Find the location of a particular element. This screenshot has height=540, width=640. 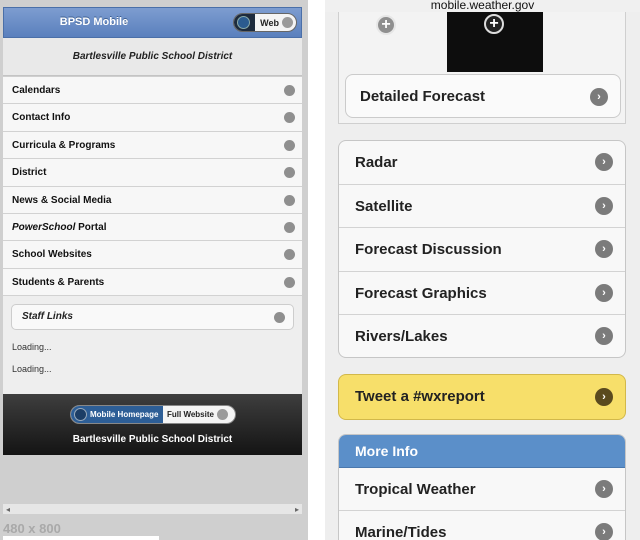

full-website-label: Full Website is located at coordinates (190, 414).